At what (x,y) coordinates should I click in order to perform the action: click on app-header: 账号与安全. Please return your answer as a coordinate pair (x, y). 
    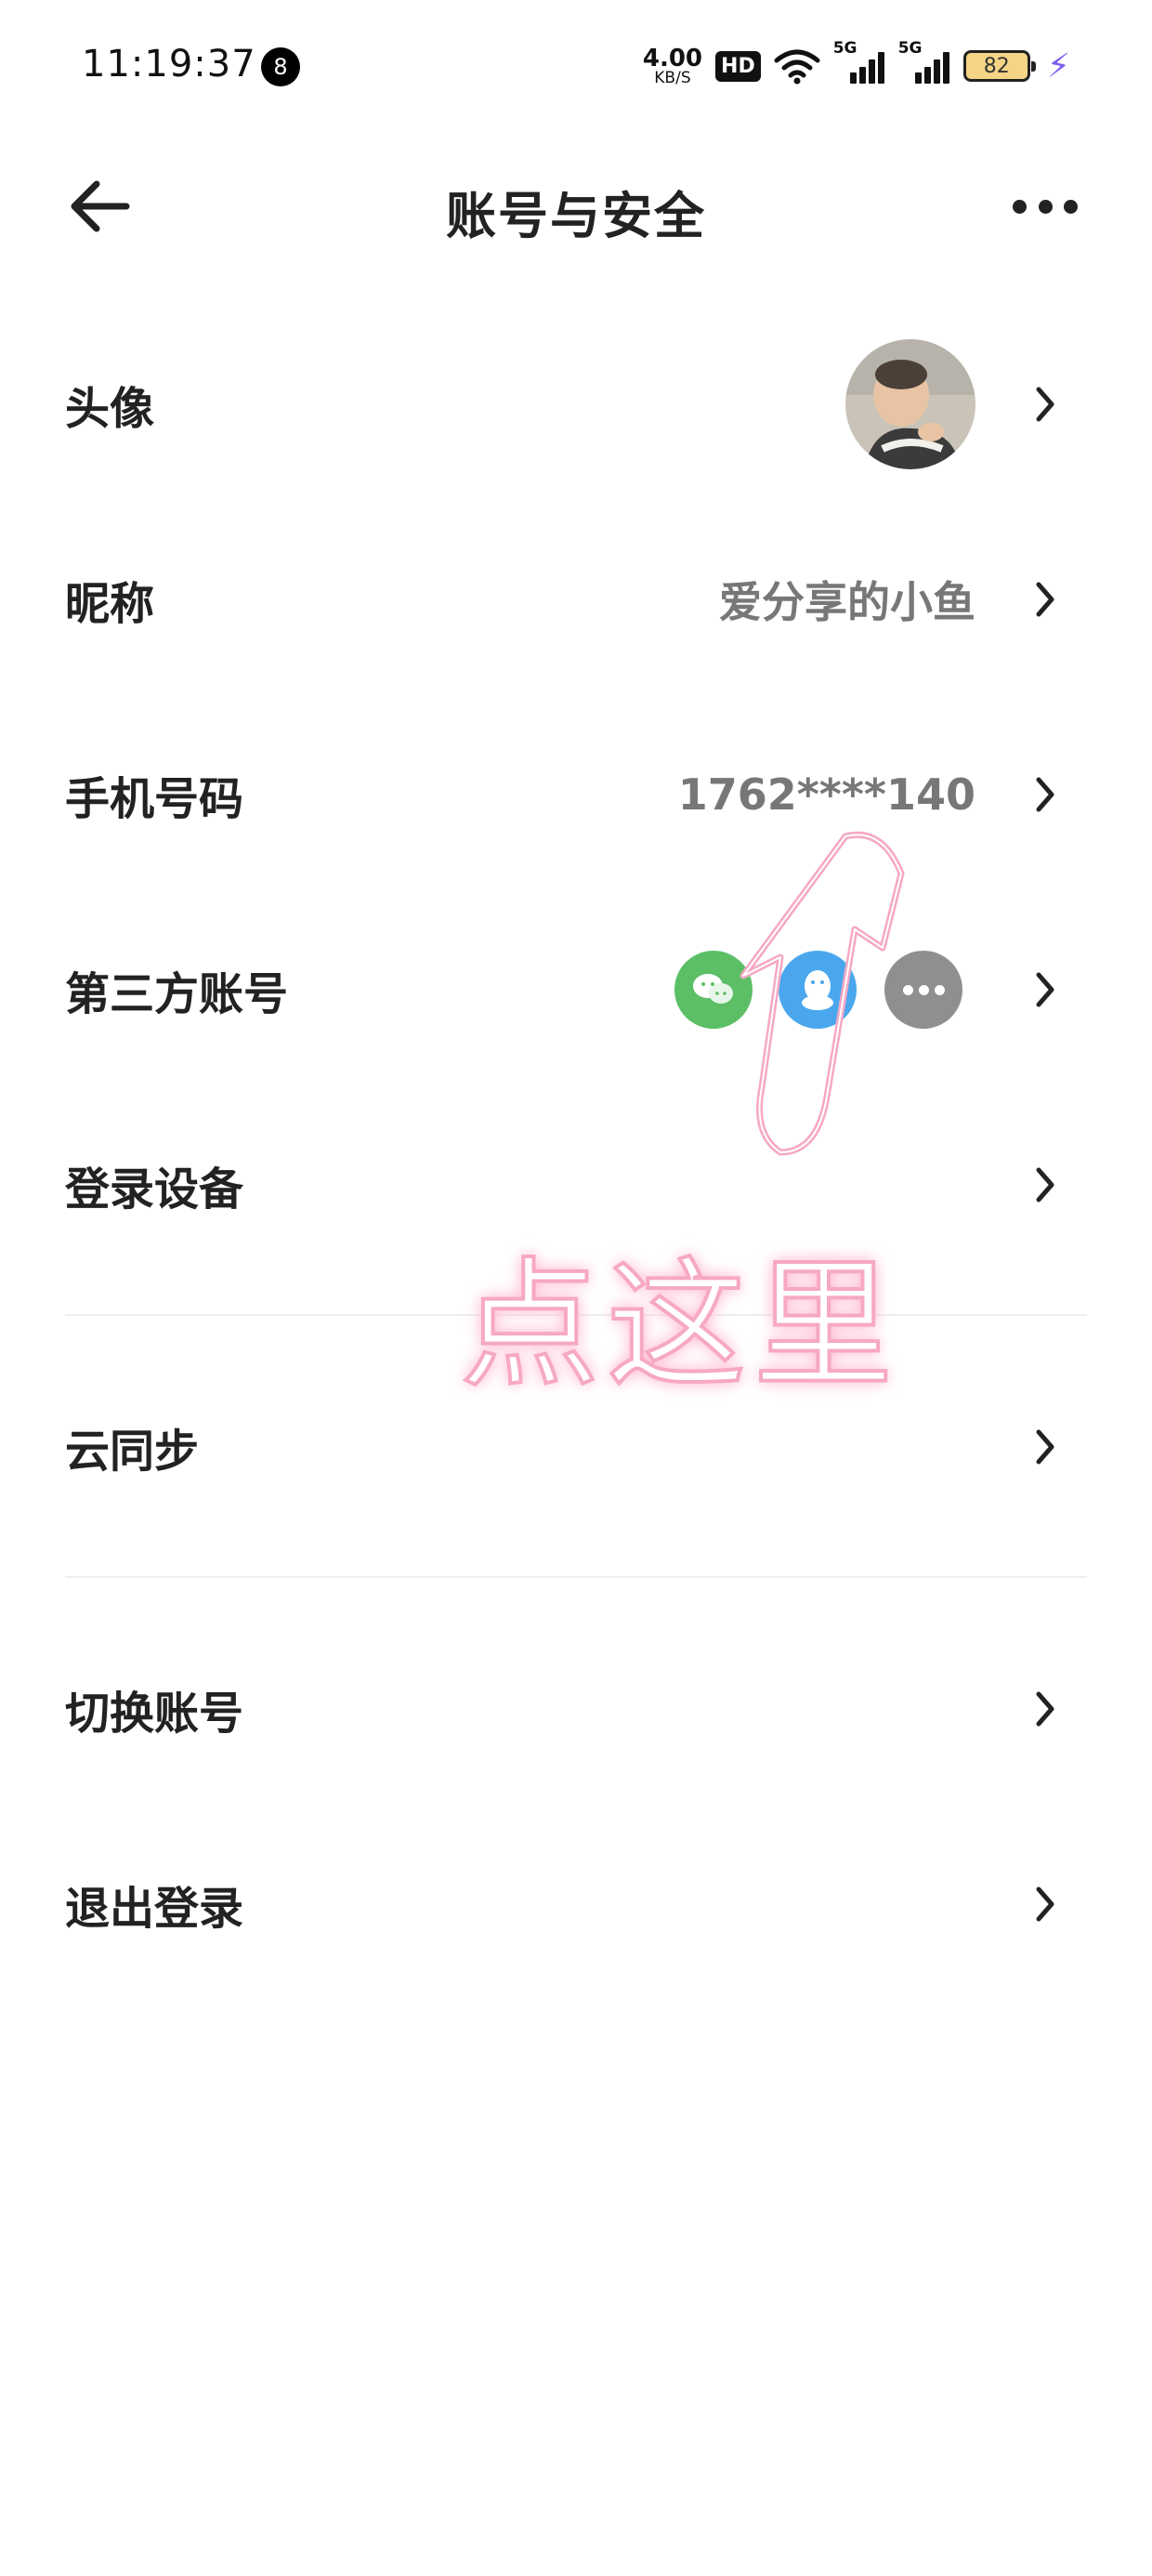
    Looking at the image, I should click on (576, 204).